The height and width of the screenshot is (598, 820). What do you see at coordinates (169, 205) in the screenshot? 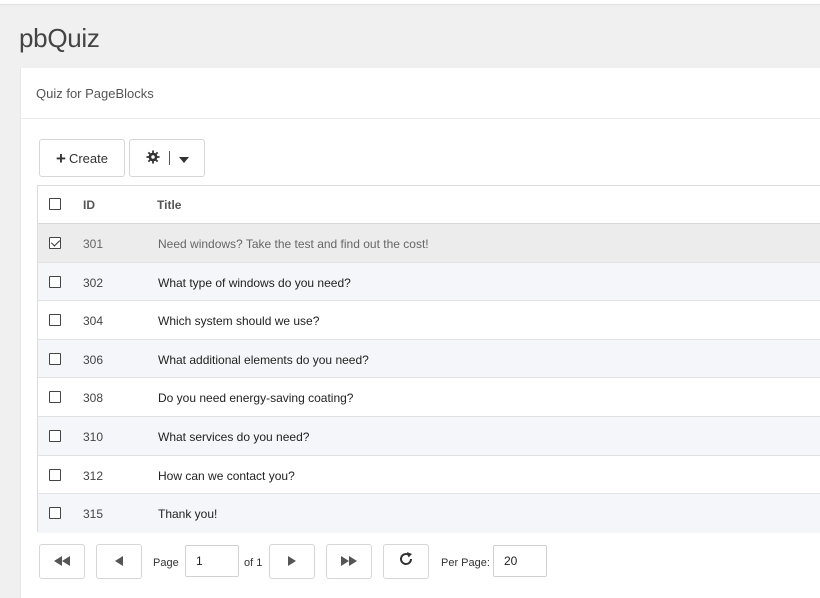
I see `column-header-title: Title` at bounding box center [169, 205].